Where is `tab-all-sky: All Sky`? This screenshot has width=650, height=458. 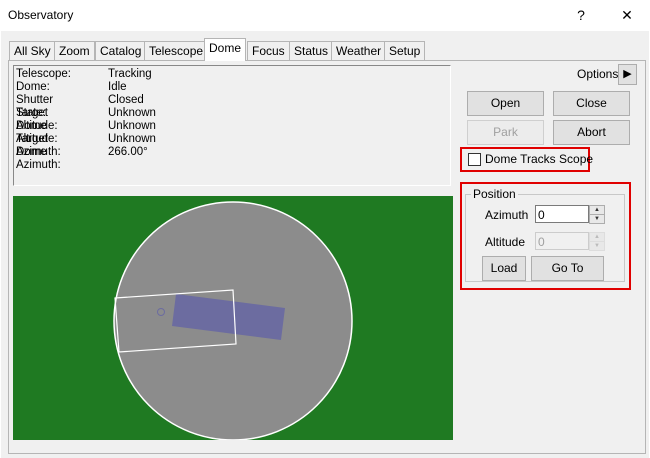
tab-all-sky: All Sky is located at coordinates (32, 50).